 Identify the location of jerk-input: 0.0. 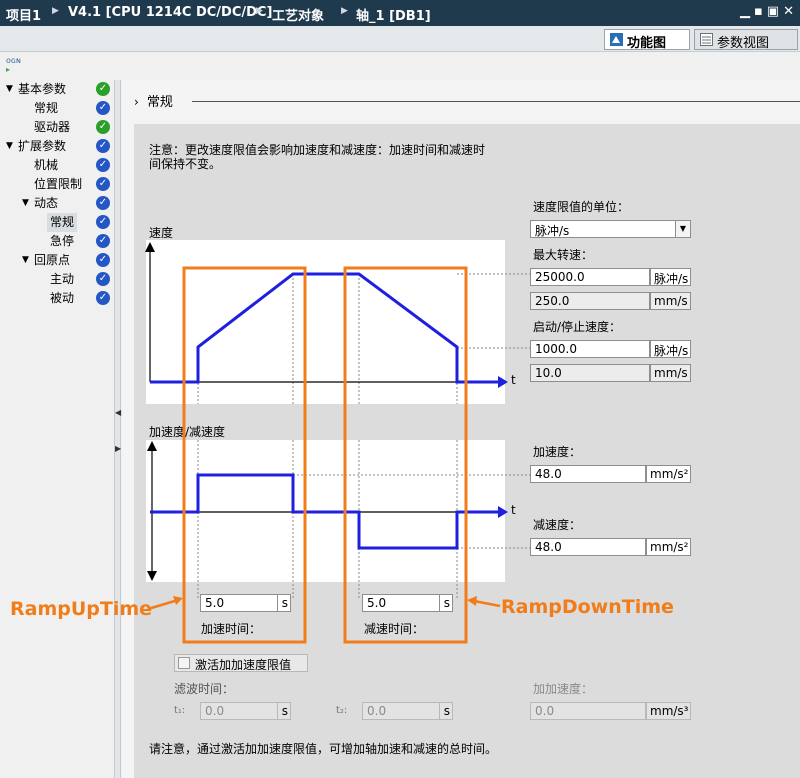
(588, 711).